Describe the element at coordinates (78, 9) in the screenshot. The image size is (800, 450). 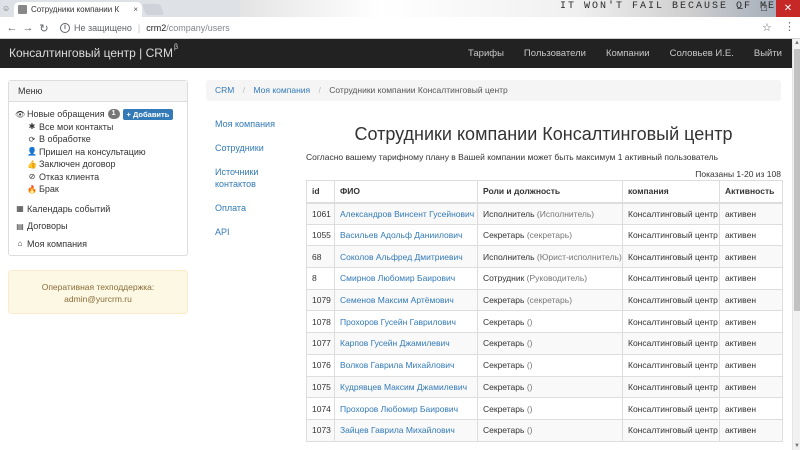
I see `browser-tab: Сотрудники компании К ×` at that location.